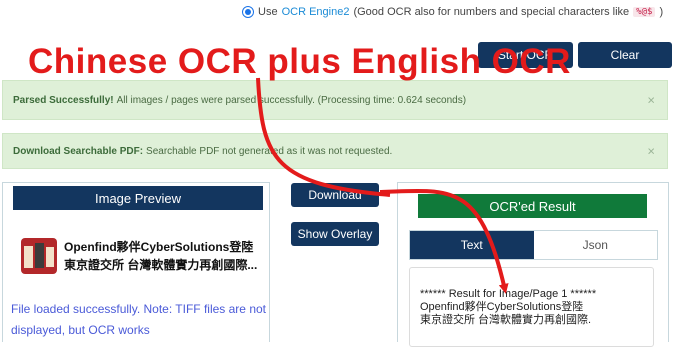 The width and height of the screenshot is (690, 347). What do you see at coordinates (268, 12) in the screenshot?
I see `engine-prefix: Use` at bounding box center [268, 12].